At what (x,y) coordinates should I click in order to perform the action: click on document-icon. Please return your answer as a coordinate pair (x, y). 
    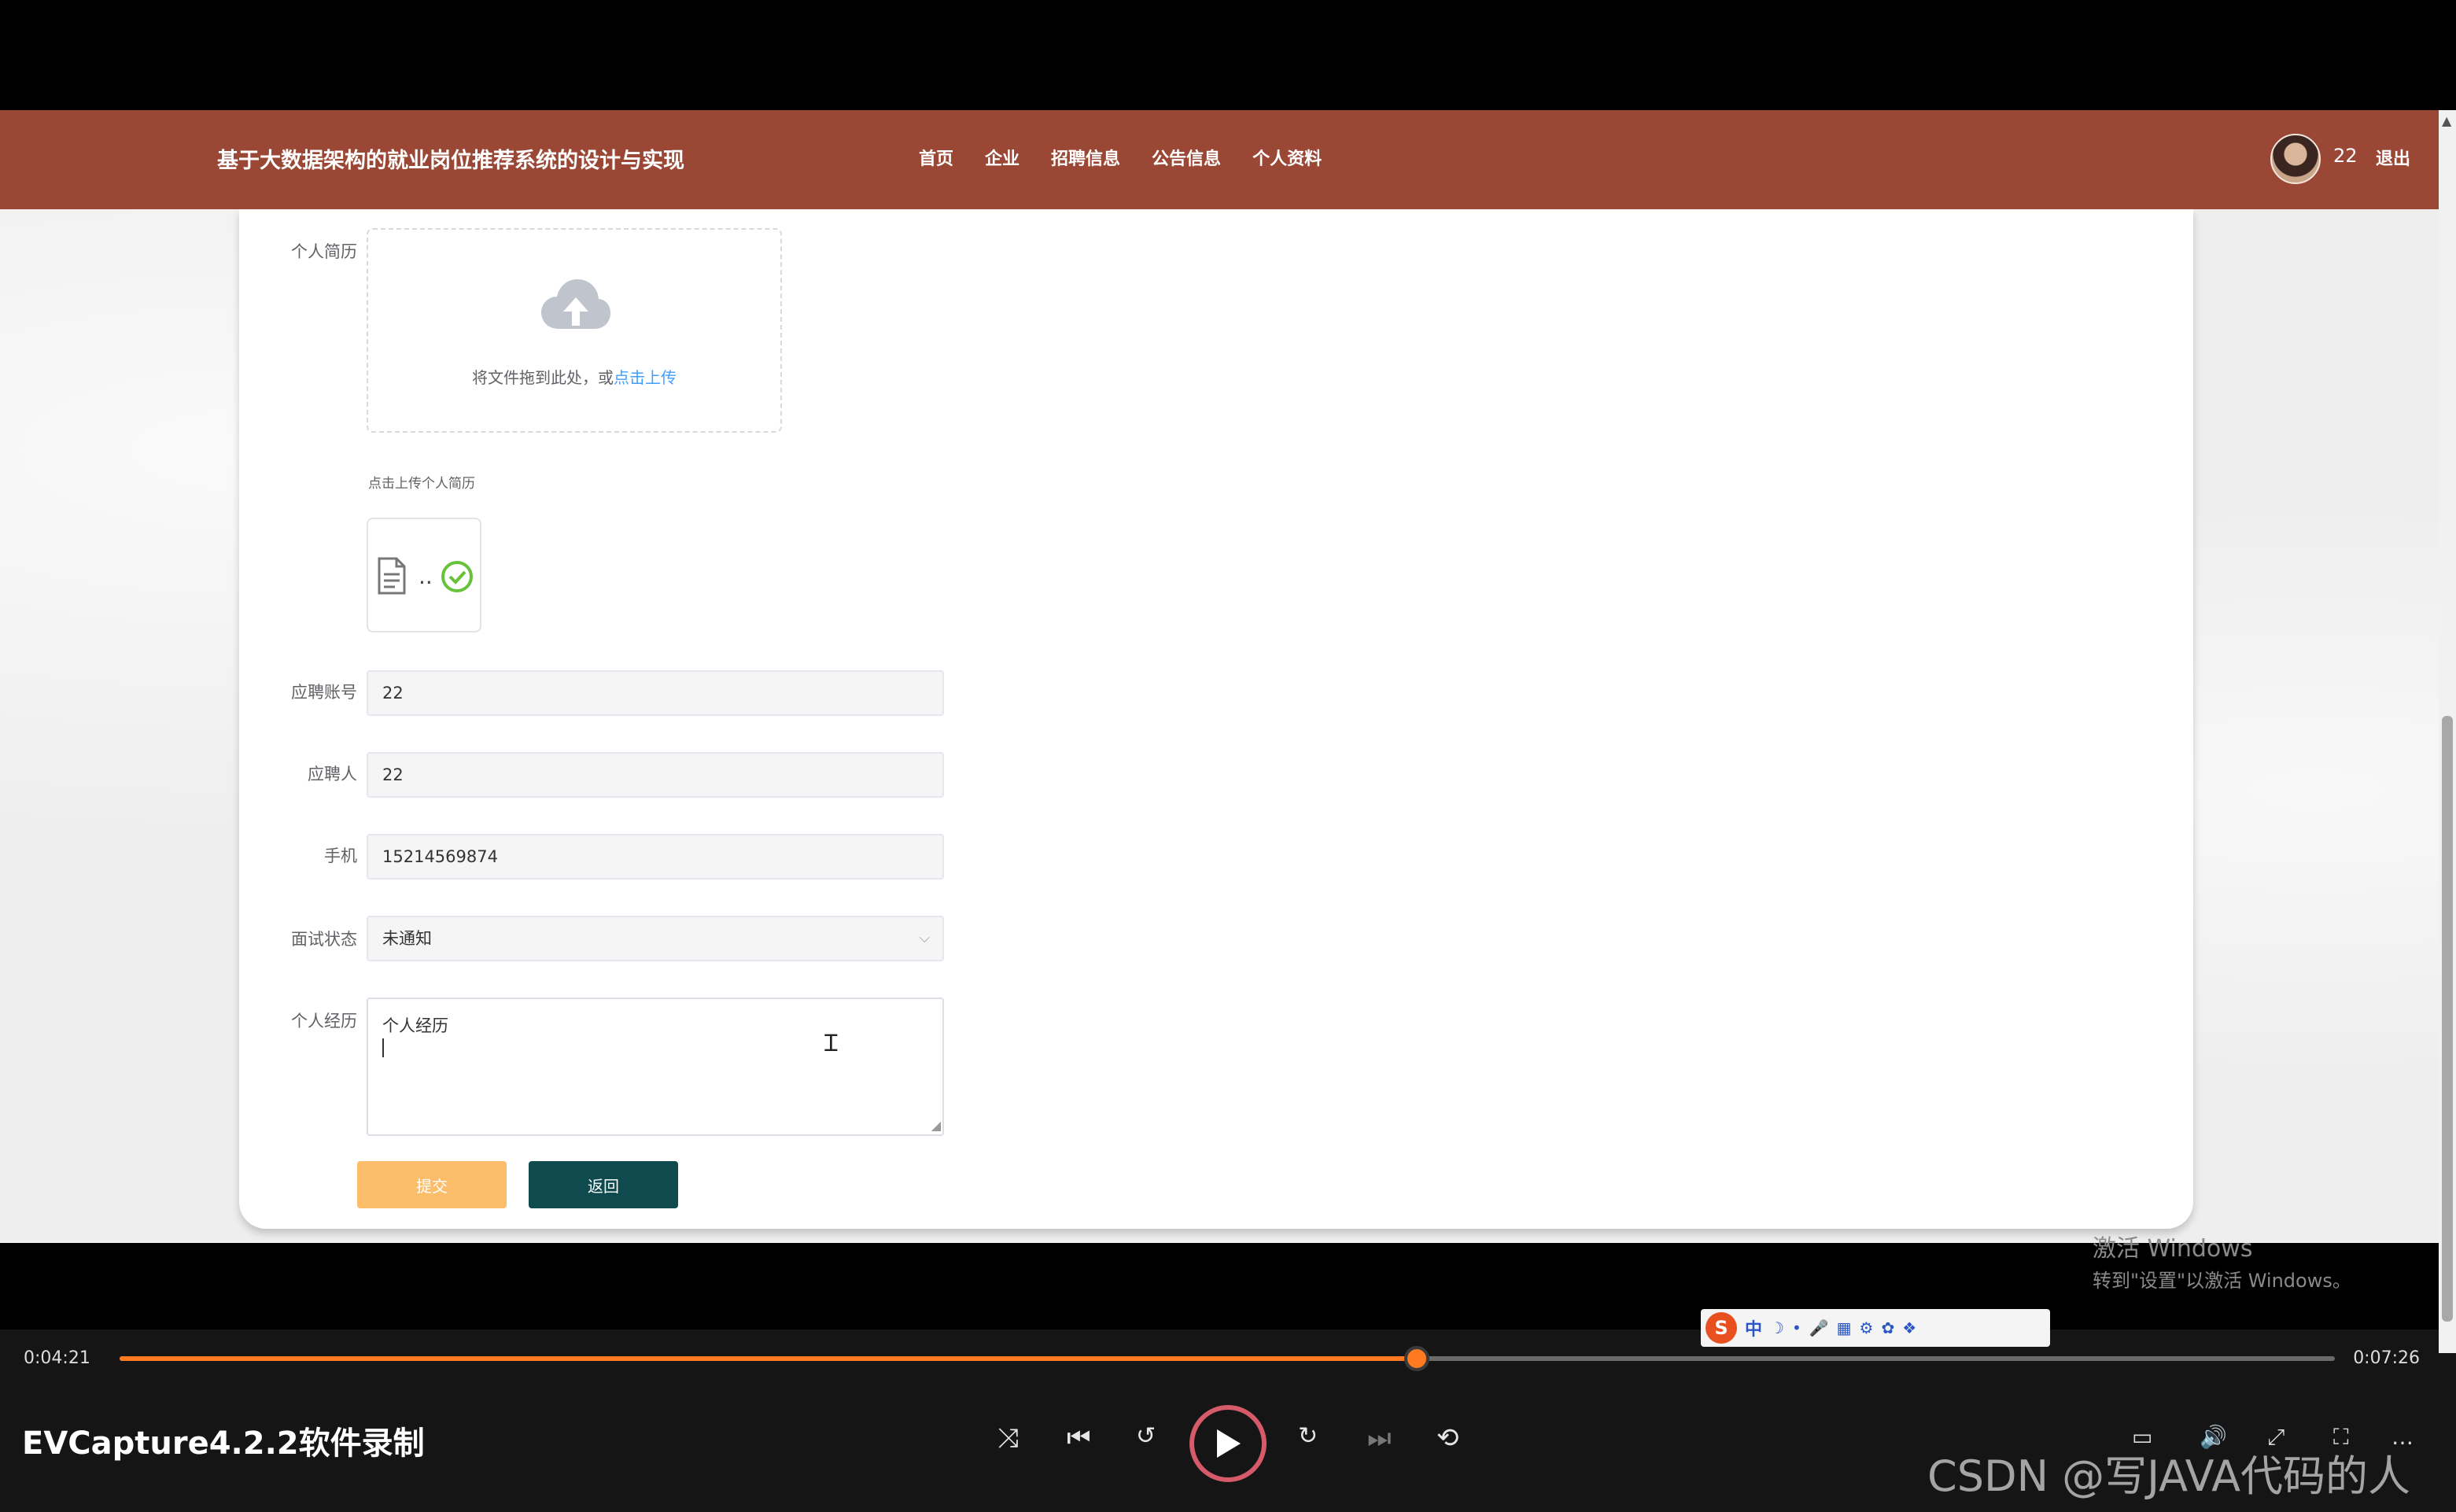
    Looking at the image, I should click on (392, 576).